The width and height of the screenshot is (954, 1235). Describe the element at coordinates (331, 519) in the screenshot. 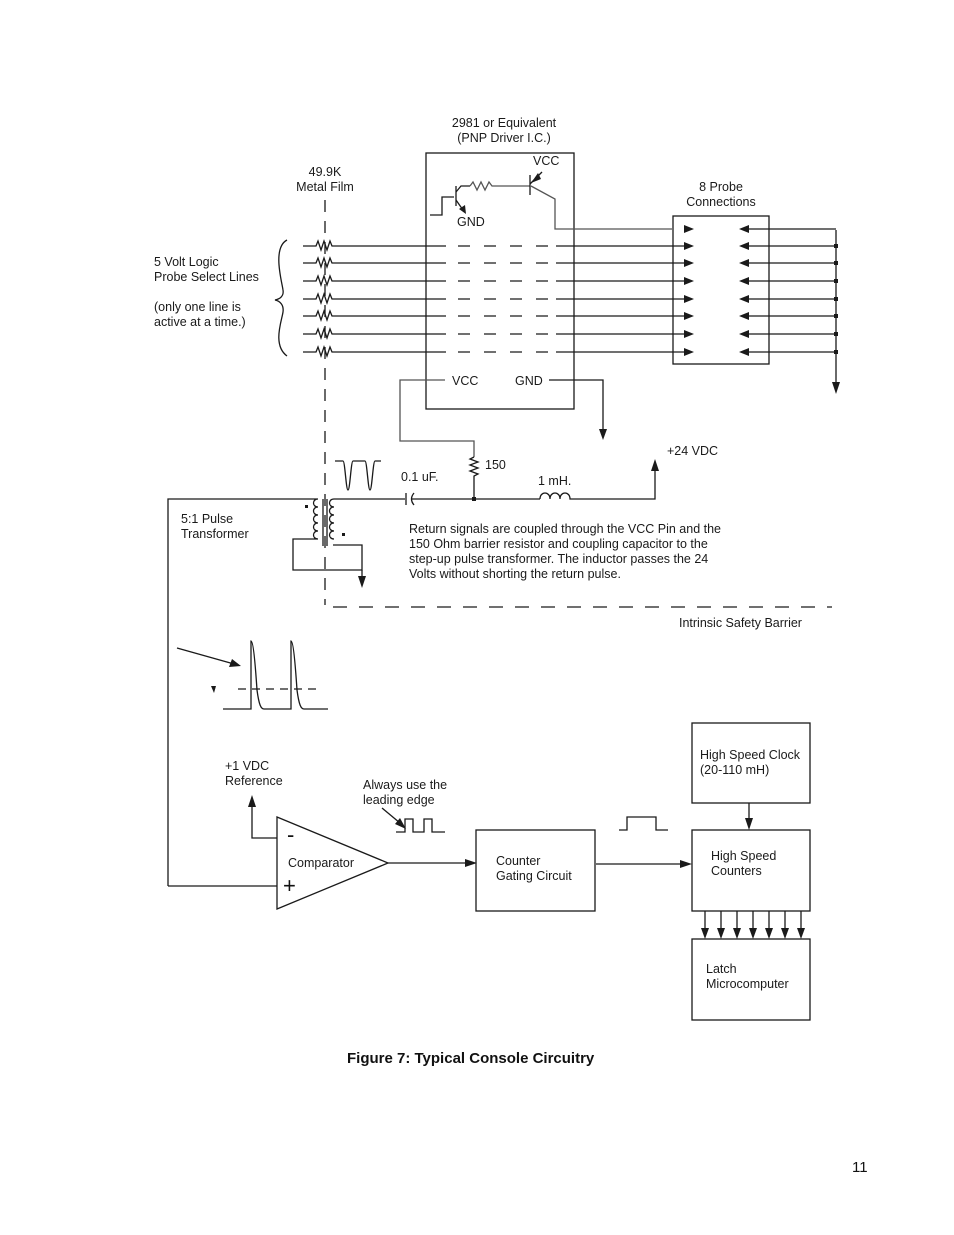

I see `secondary-coil-icon` at that location.